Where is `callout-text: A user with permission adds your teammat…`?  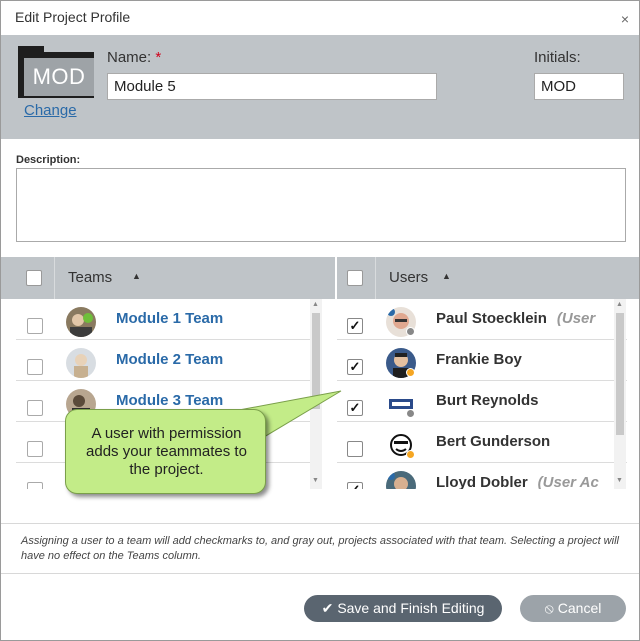
callout-text: A user with permission adds your teammat… is located at coordinates (166, 451).